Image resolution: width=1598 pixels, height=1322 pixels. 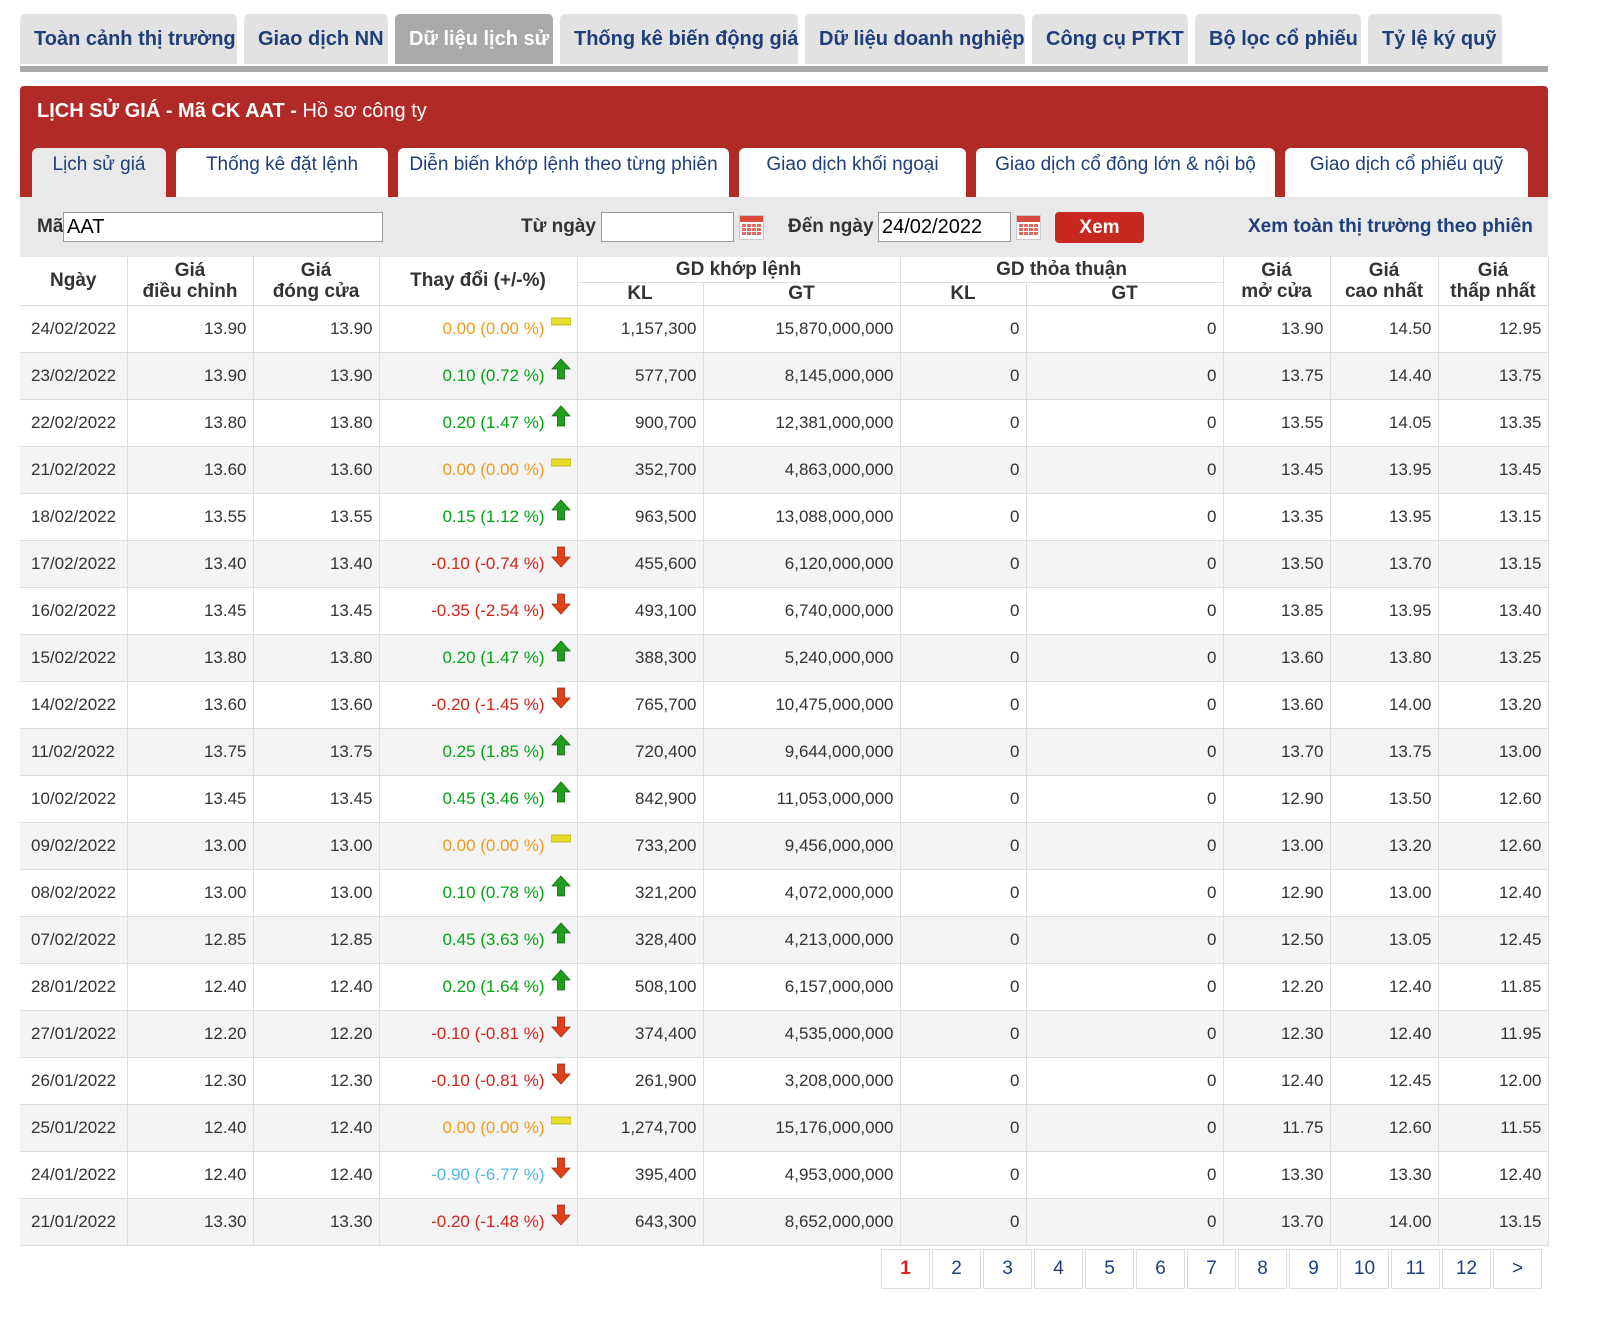 I want to click on nav-tab-price-statistics: Thống kê biến động giá, so click(x=679, y=39).